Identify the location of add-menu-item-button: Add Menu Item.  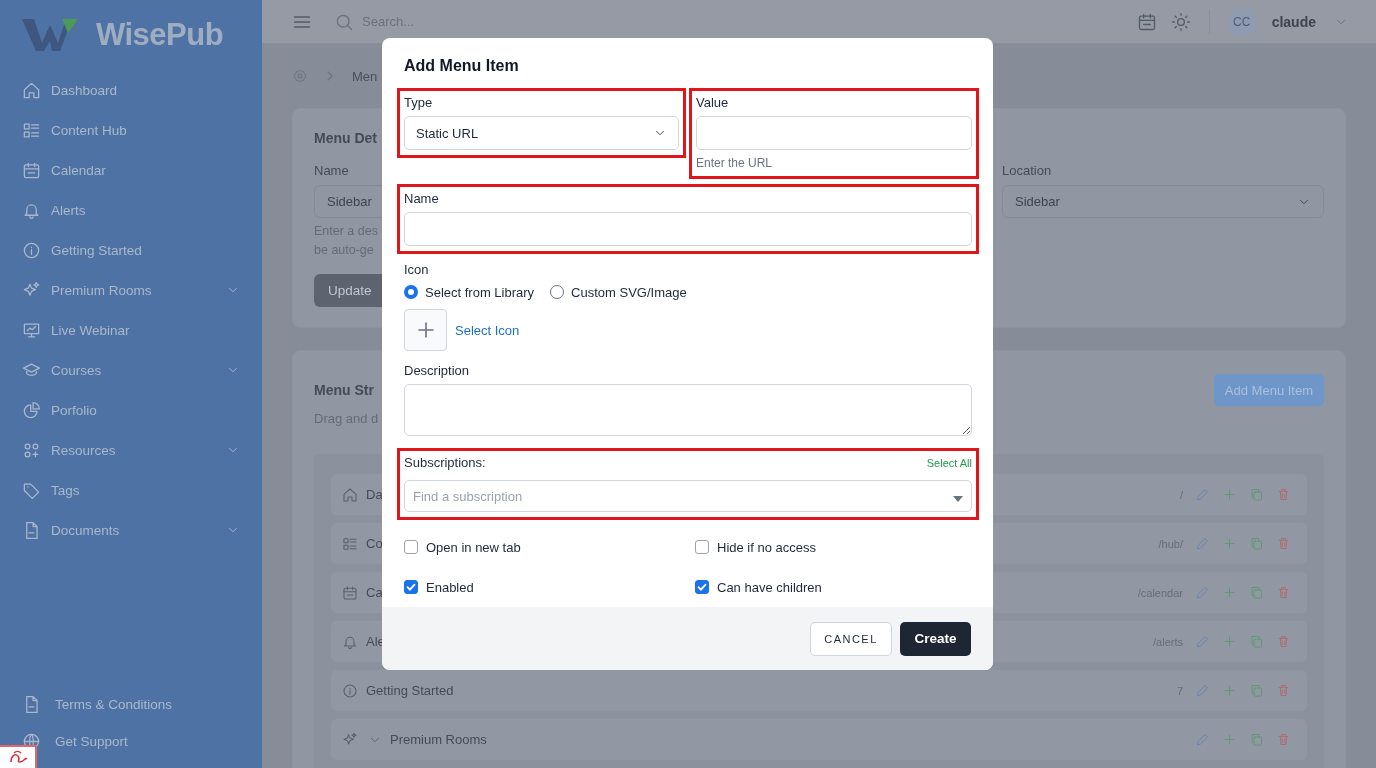
(1268, 390).